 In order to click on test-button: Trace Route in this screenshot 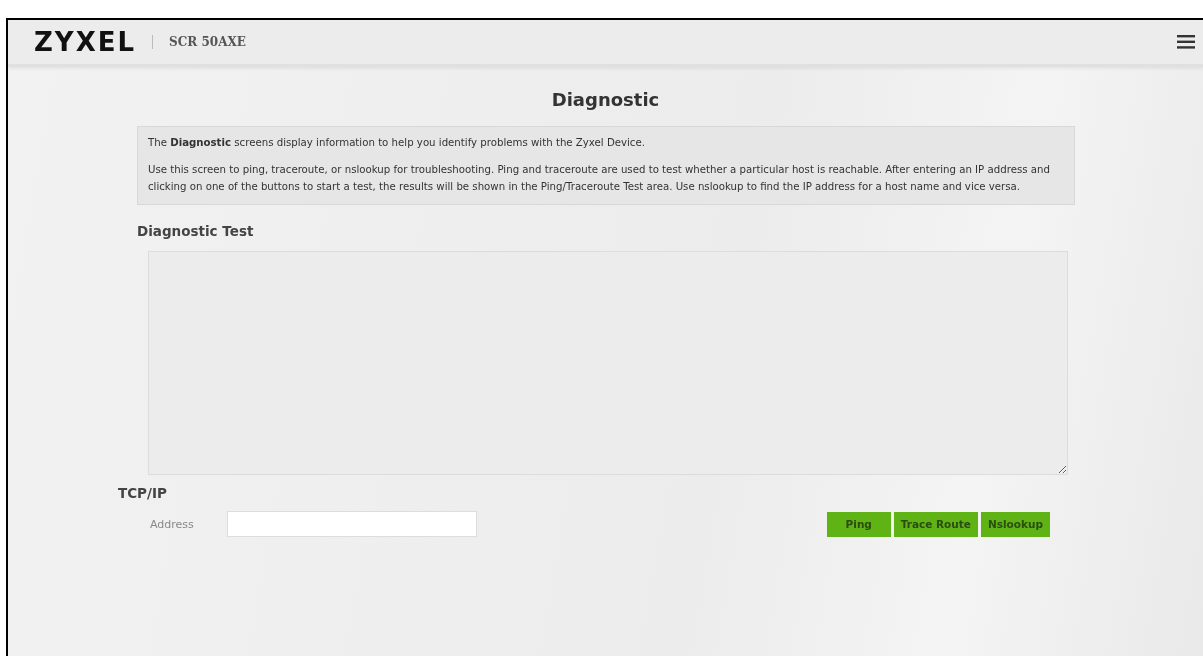, I will do `click(935, 524)`.